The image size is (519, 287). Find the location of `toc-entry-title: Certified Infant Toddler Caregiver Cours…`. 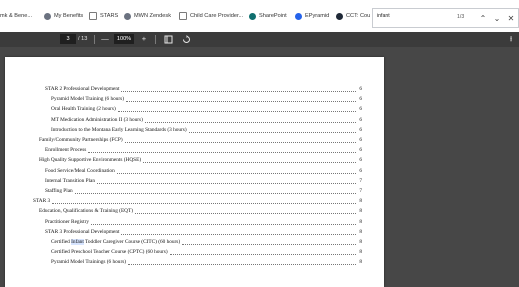

toc-entry-title: Certified Infant Toddler Caregiver Cours… is located at coordinates (115, 242).